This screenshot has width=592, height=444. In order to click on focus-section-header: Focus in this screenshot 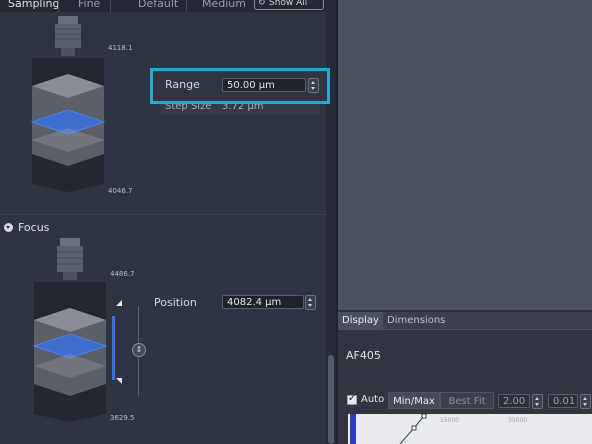, I will do `click(26, 227)`.